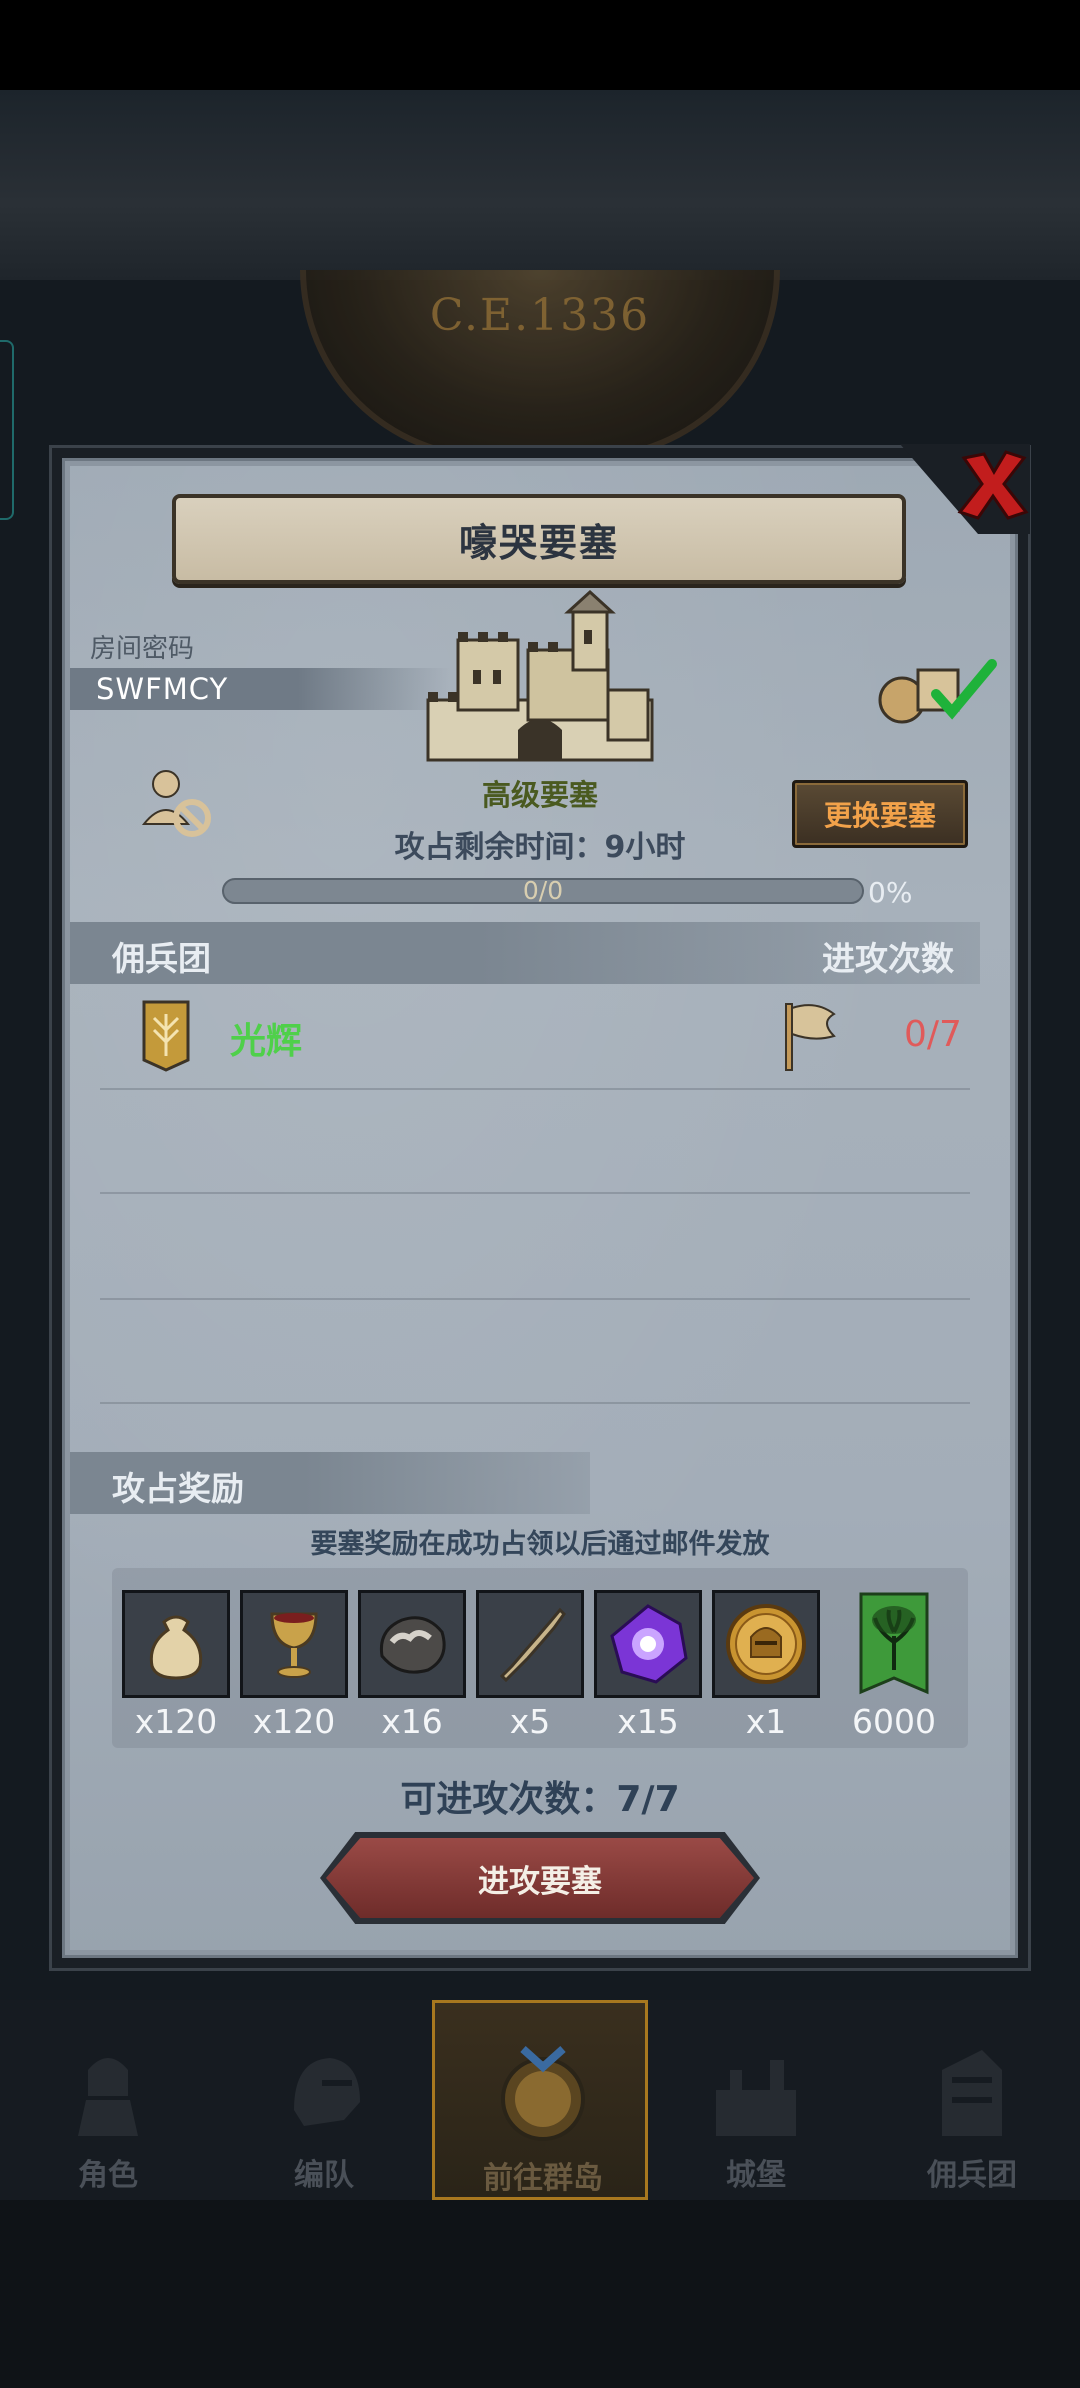 The height and width of the screenshot is (2388, 1080). I want to click on goblet-icon, so click(294, 1645).